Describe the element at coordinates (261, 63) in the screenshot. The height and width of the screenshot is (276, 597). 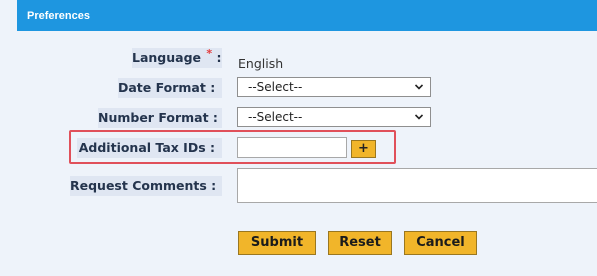
I see `language-value: English` at that location.